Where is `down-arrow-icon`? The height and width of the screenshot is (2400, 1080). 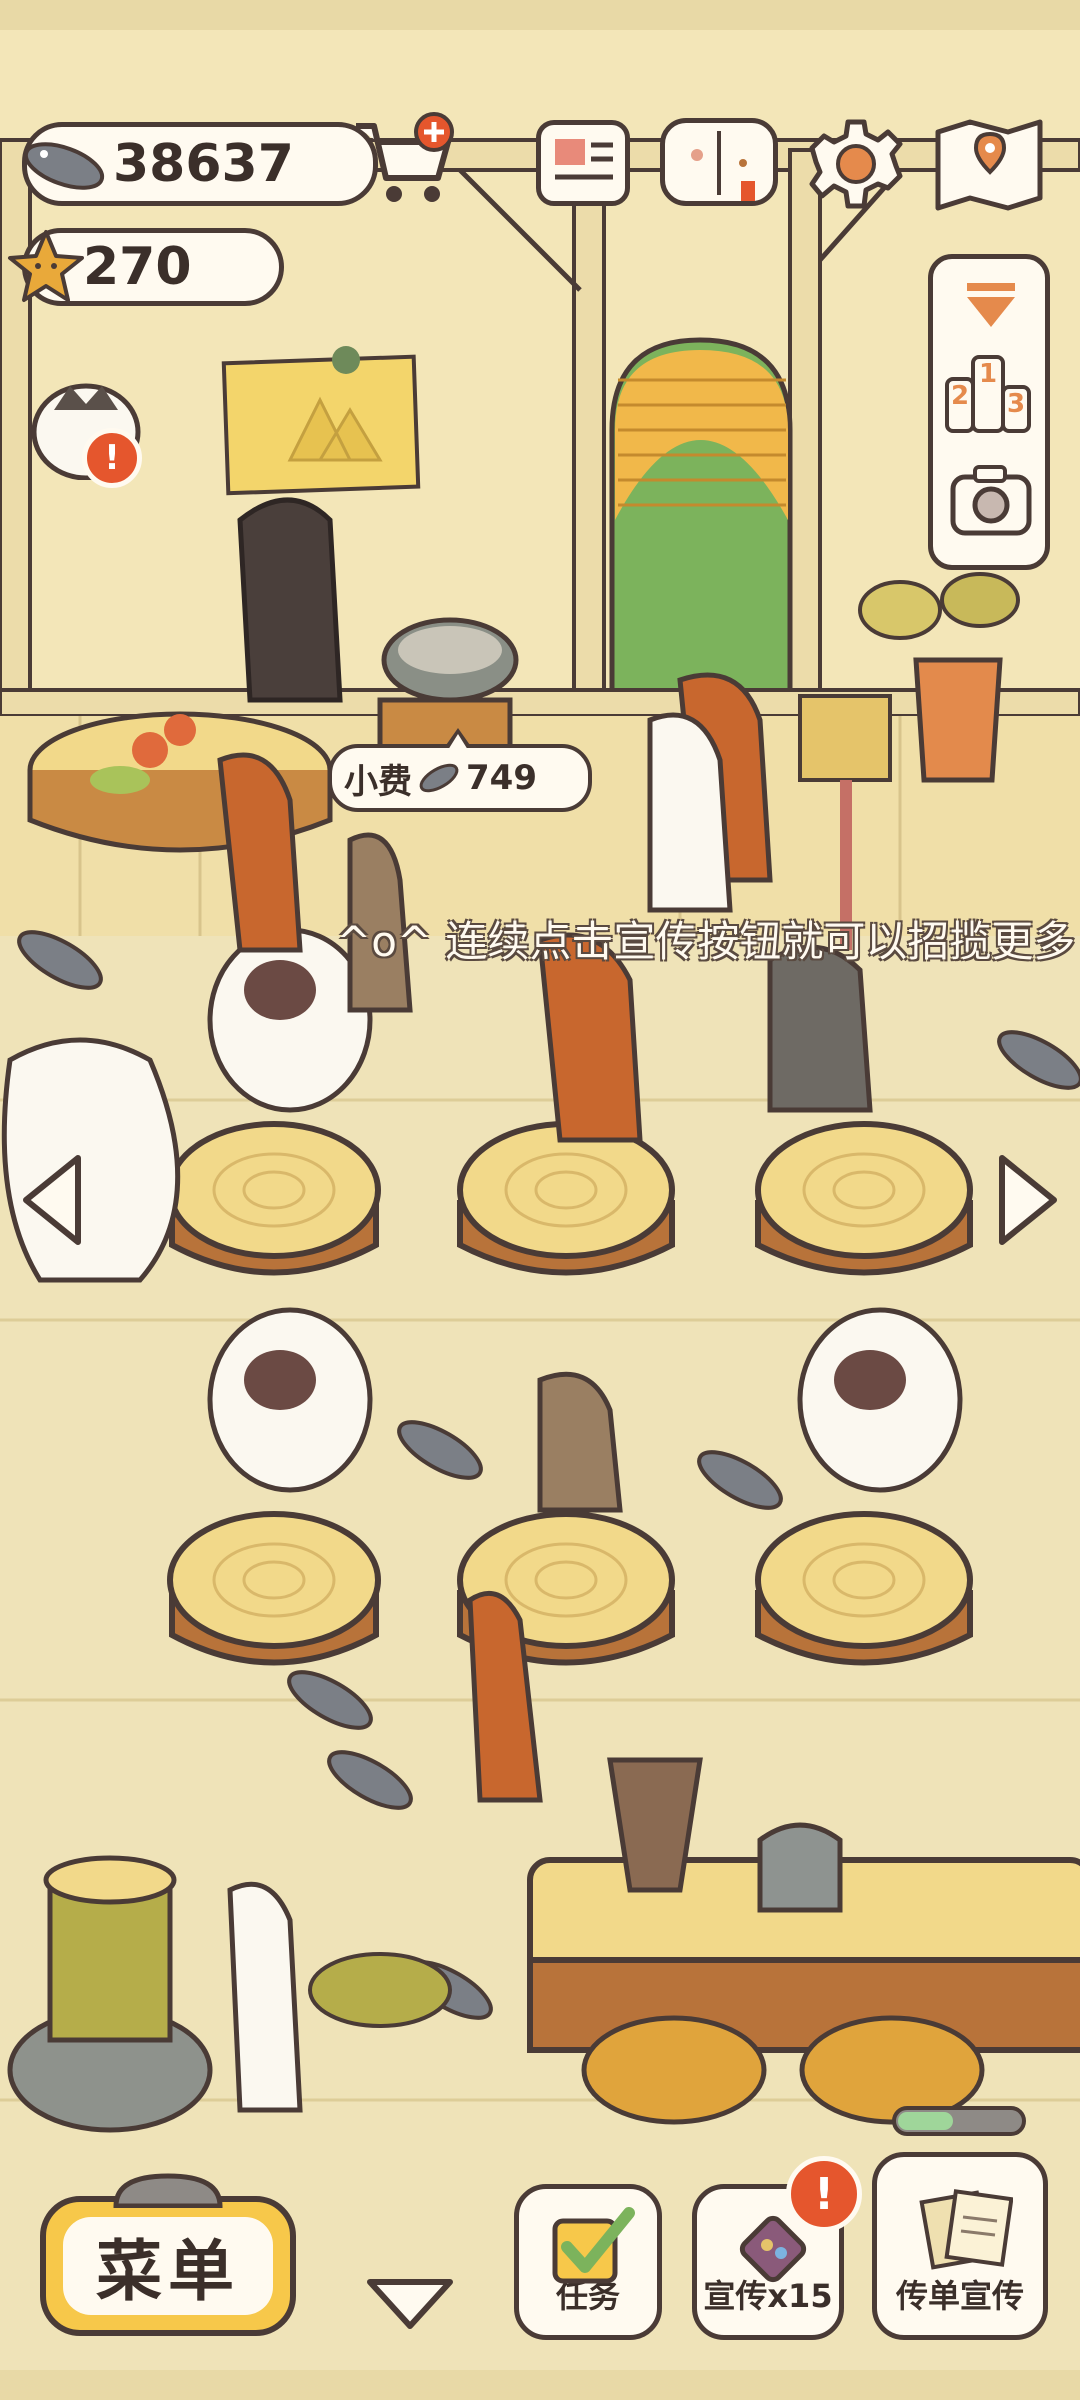 down-arrow-icon is located at coordinates (410, 2303).